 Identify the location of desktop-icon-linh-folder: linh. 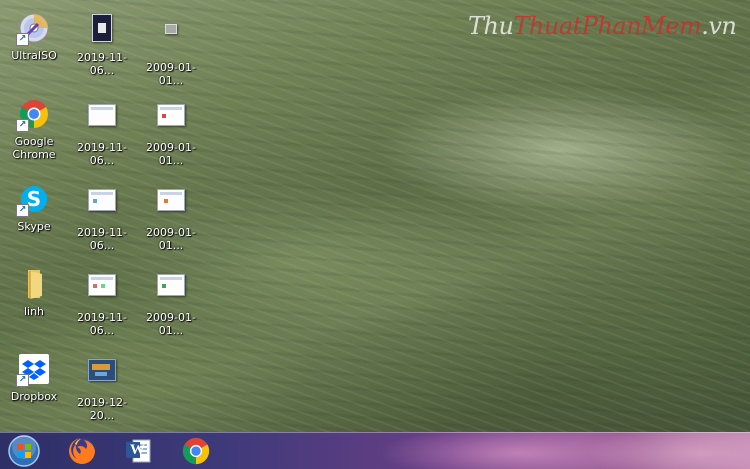
(34, 293).